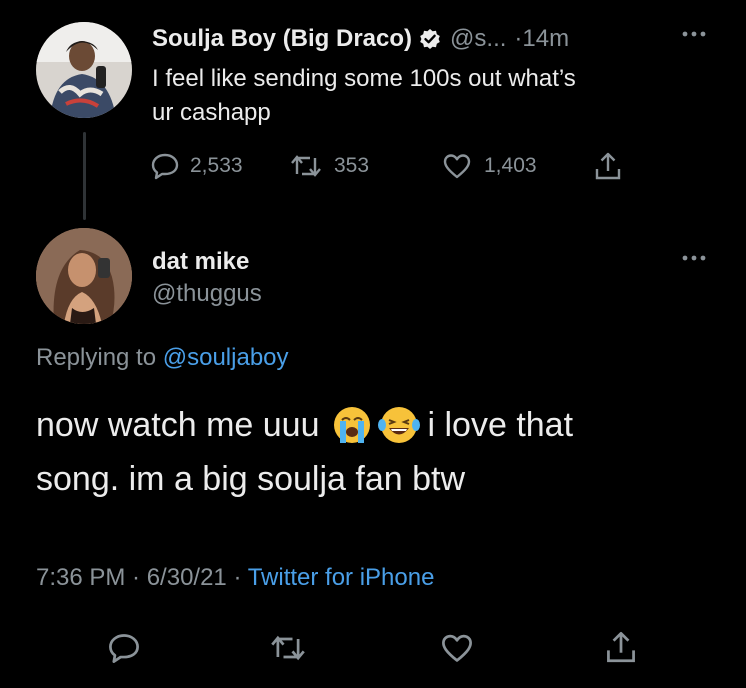 Image resolution: width=746 pixels, height=688 pixels. What do you see at coordinates (510, 165) in the screenshot?
I see `parent-like-count: 1,403` at bounding box center [510, 165].